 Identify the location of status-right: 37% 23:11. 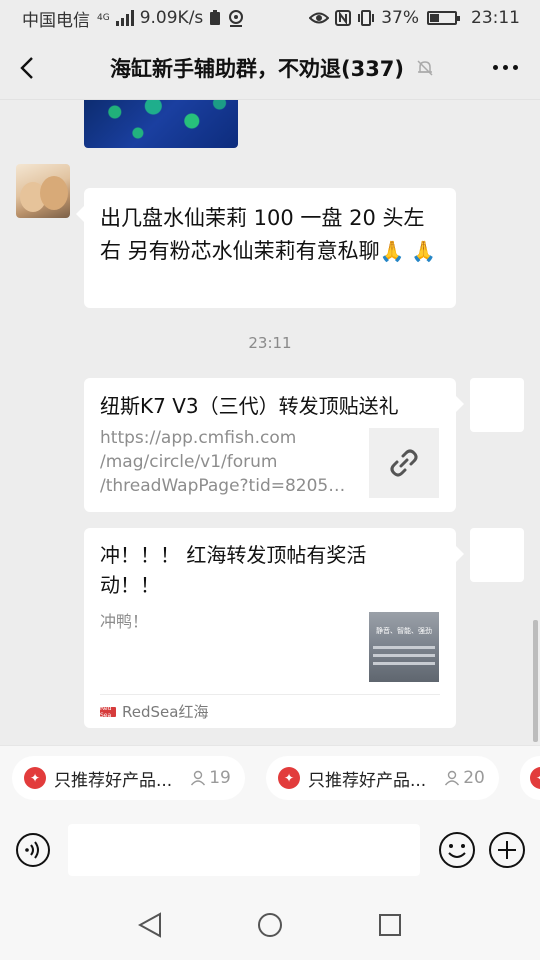
(414, 18).